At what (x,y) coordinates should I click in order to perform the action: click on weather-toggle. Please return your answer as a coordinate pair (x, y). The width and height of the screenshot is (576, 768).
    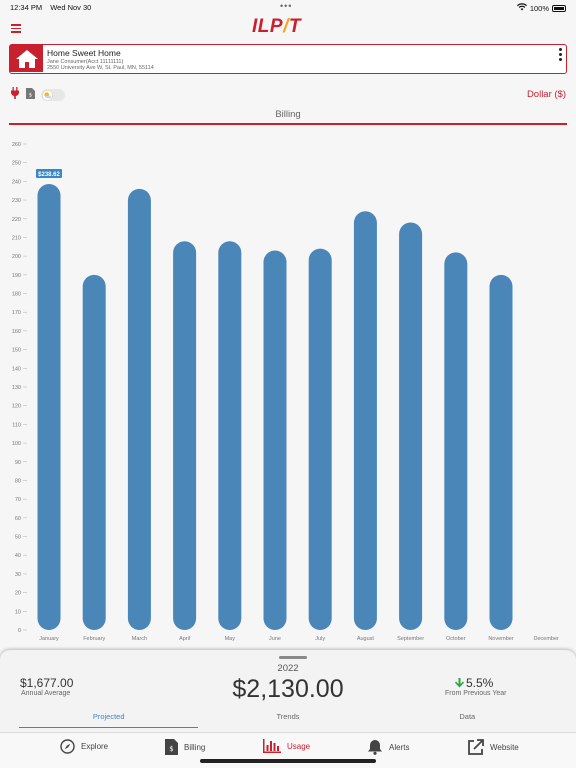
    Looking at the image, I should click on (53, 95).